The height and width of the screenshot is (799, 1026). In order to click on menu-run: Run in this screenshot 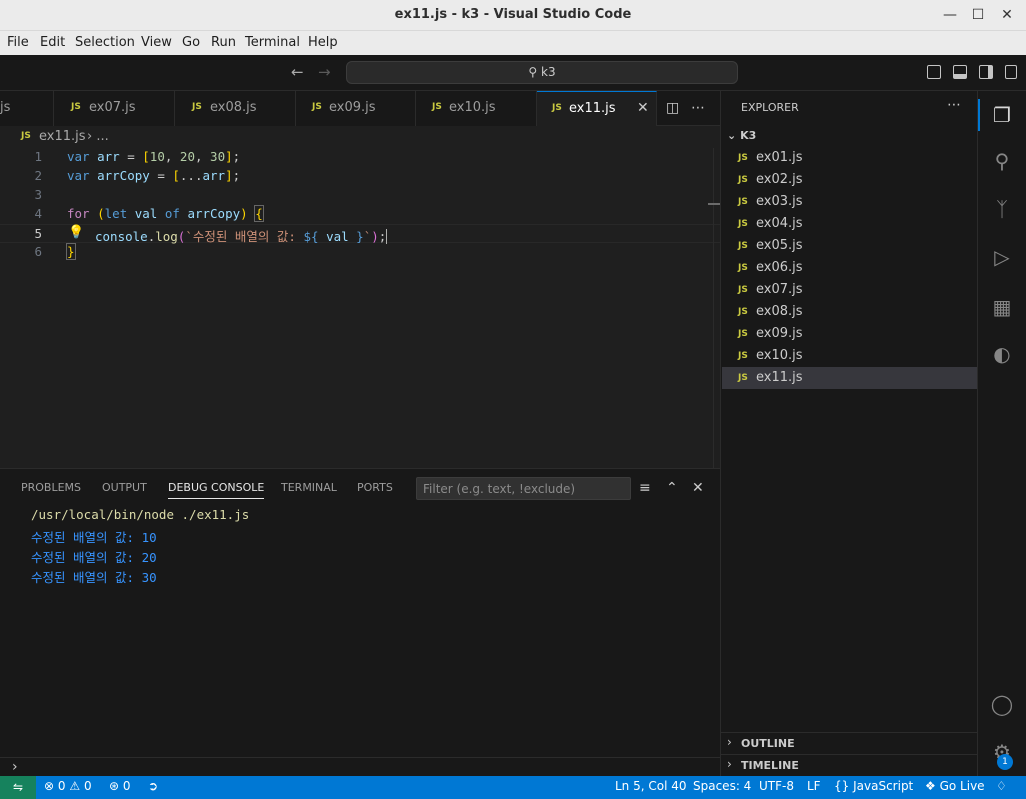, I will do `click(223, 42)`.